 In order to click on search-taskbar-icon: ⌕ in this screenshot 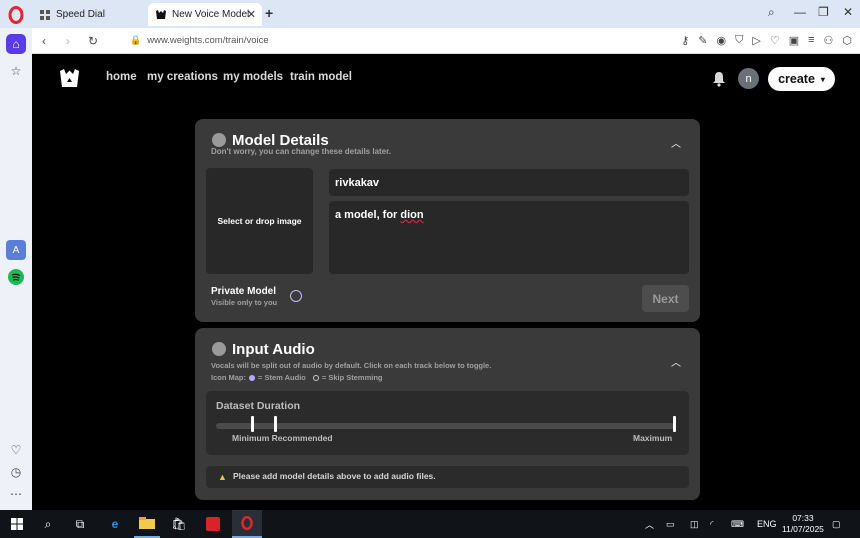, I will do `click(48, 524)`.